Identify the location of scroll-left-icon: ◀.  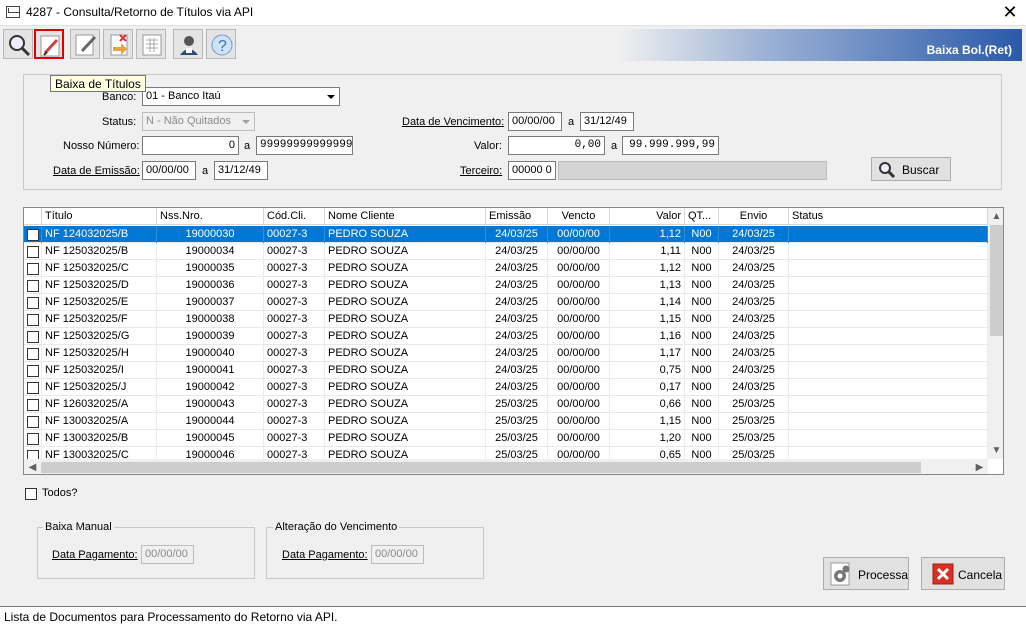
(32, 466).